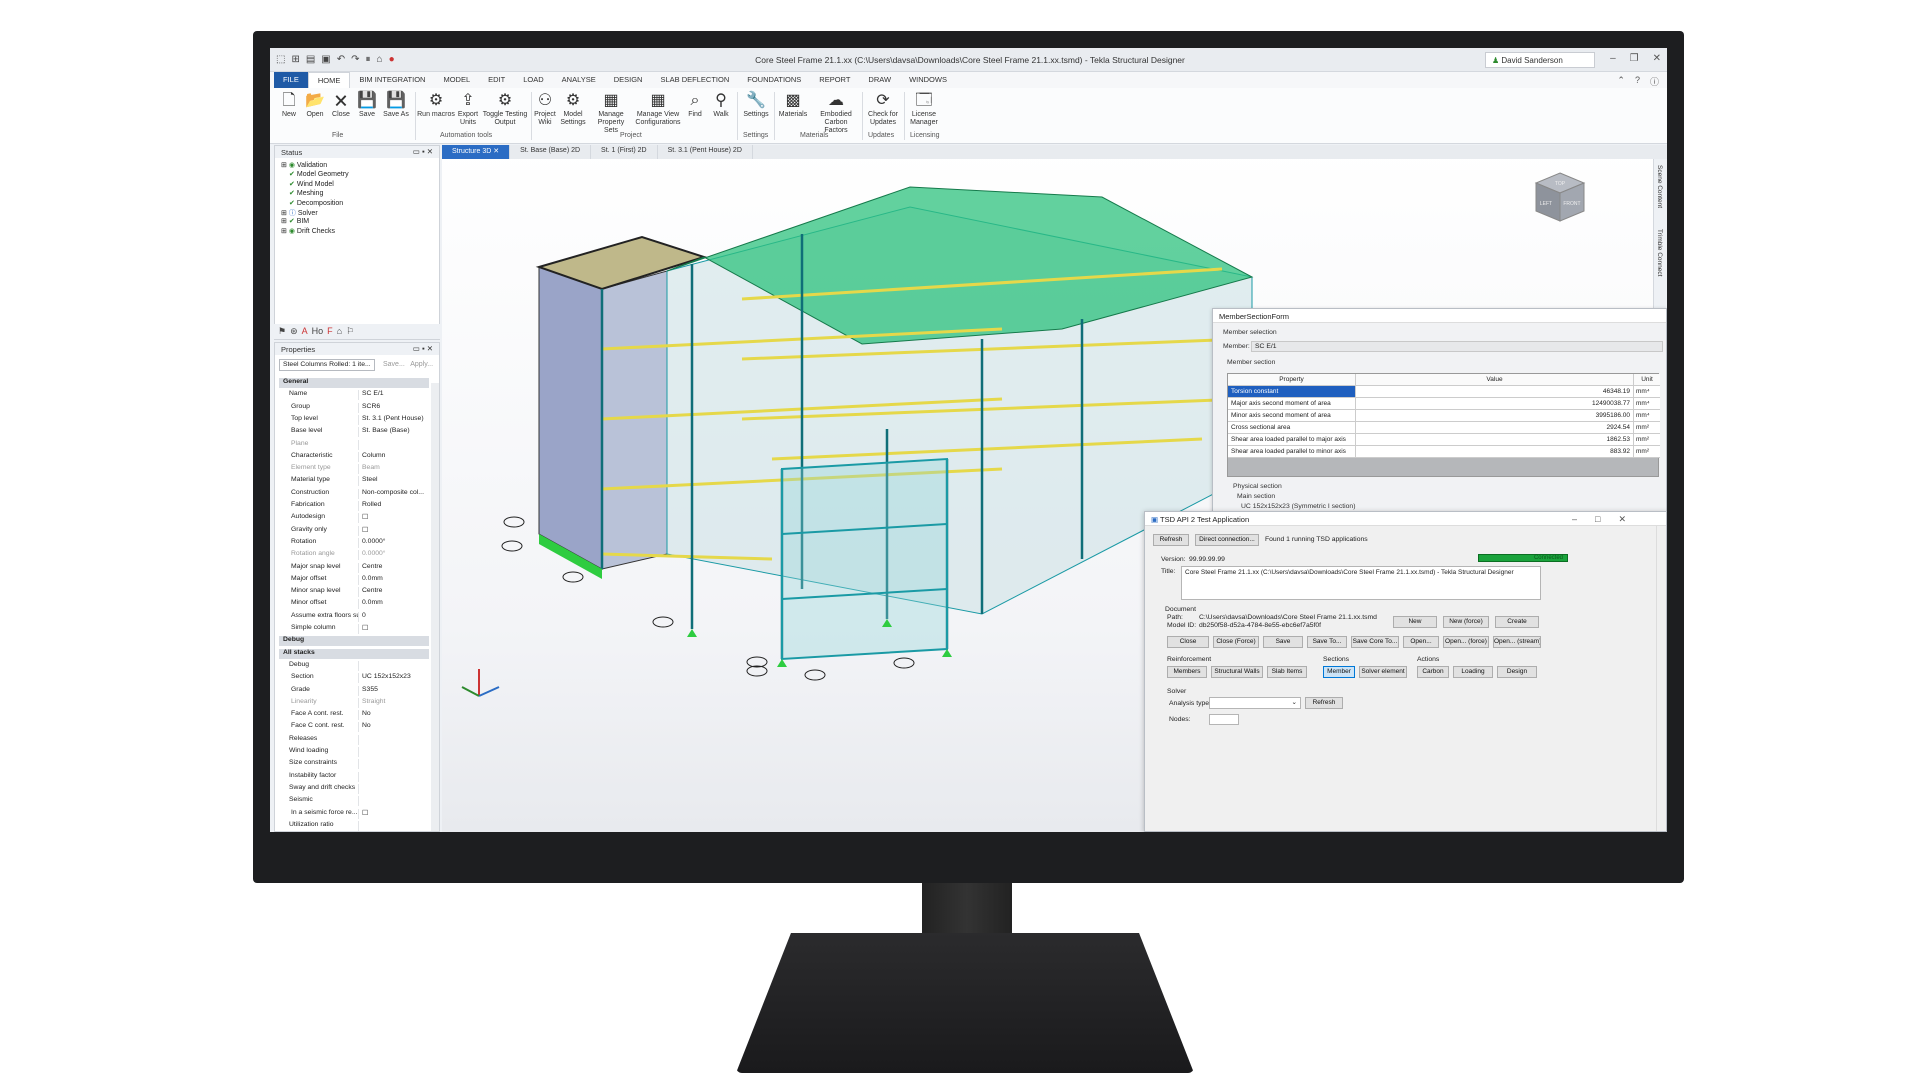 The width and height of the screenshot is (1920, 1077). Describe the element at coordinates (318, 331) in the screenshot. I see `panel-tool-4-icon: Ho` at that location.